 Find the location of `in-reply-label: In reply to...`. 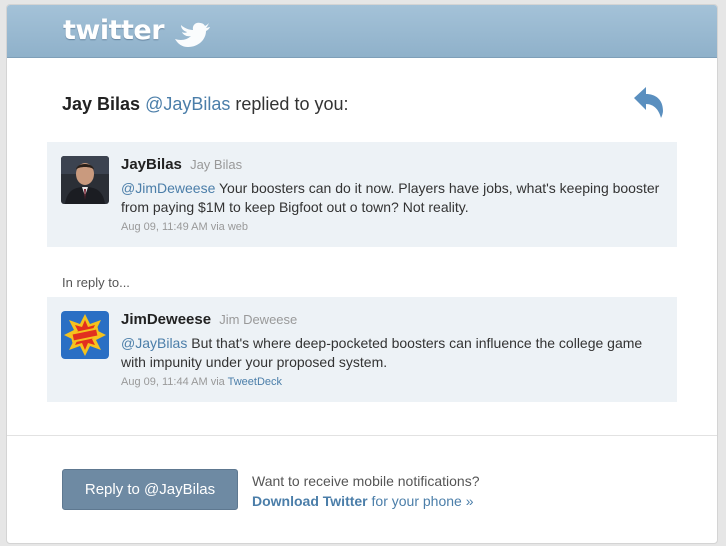

in-reply-label: In reply to... is located at coordinates (96, 282).